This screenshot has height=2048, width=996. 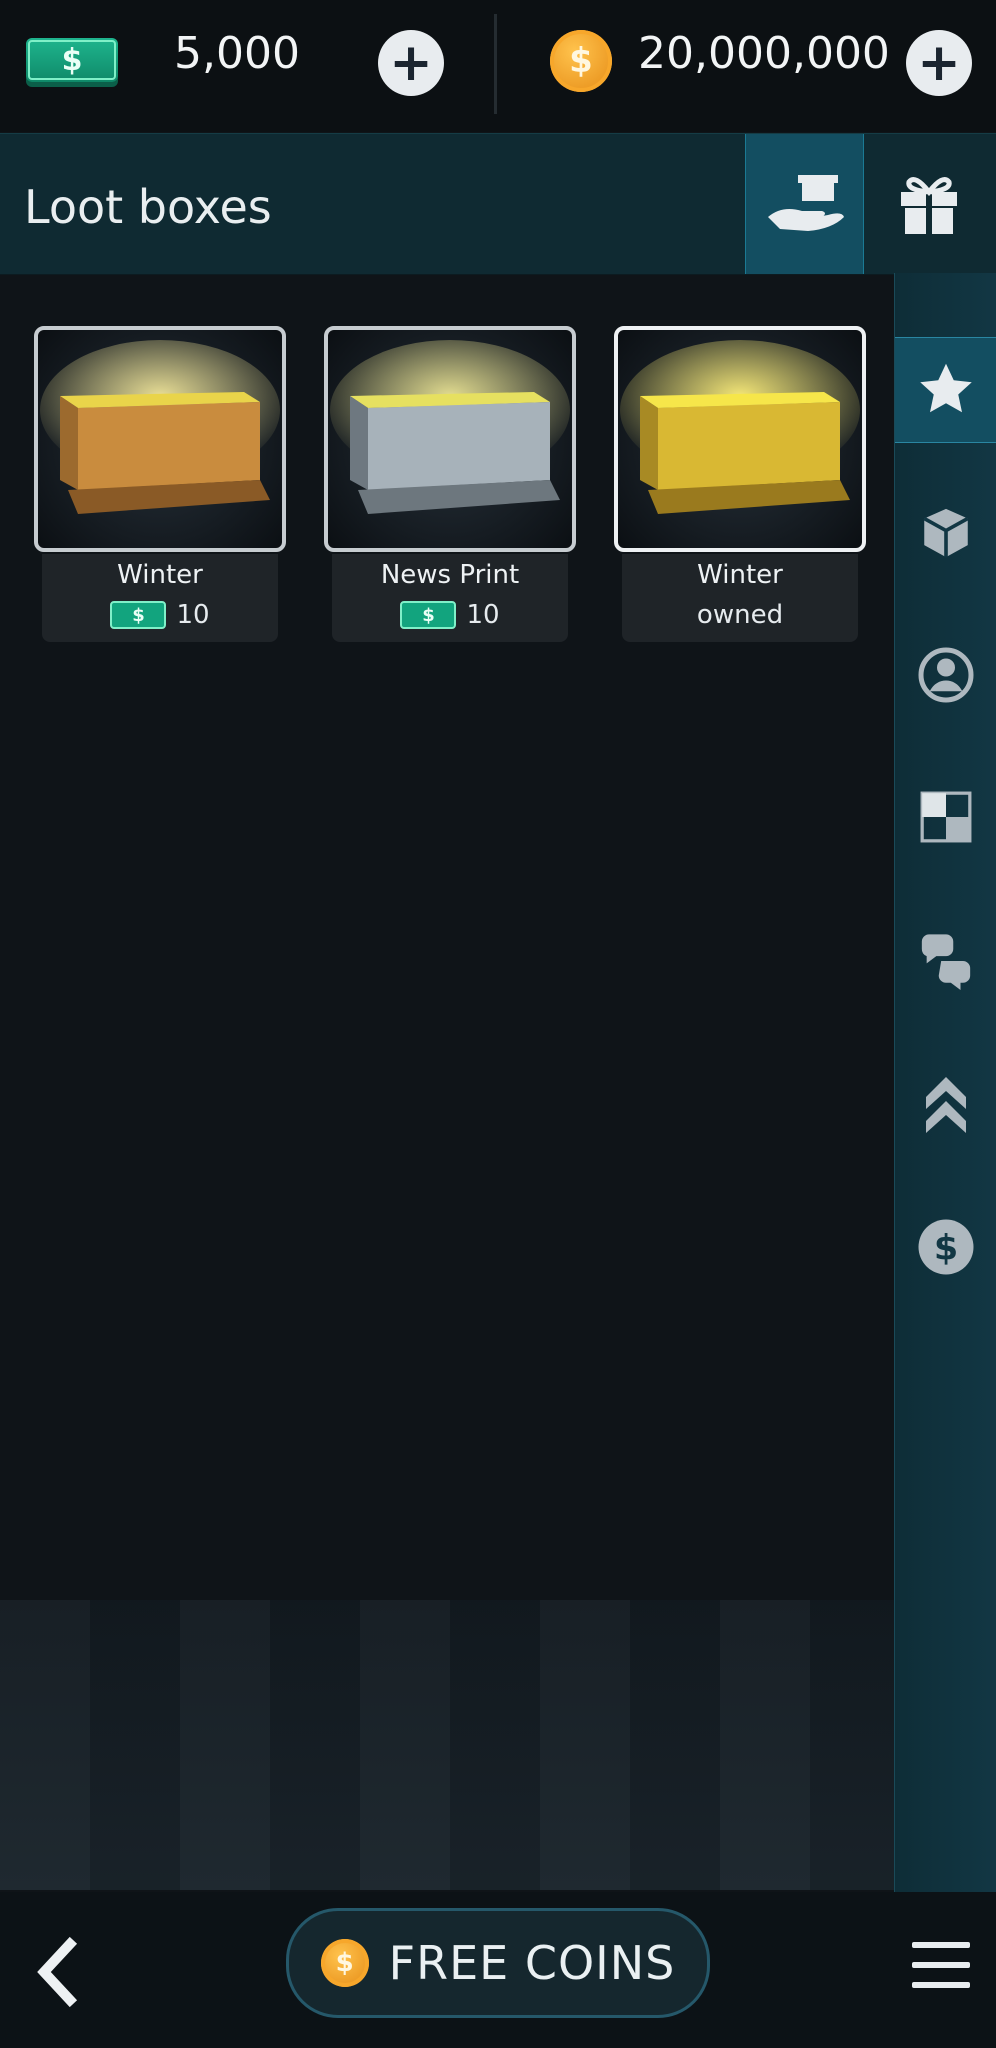 I want to click on owned-label: owned, so click(x=740, y=615).